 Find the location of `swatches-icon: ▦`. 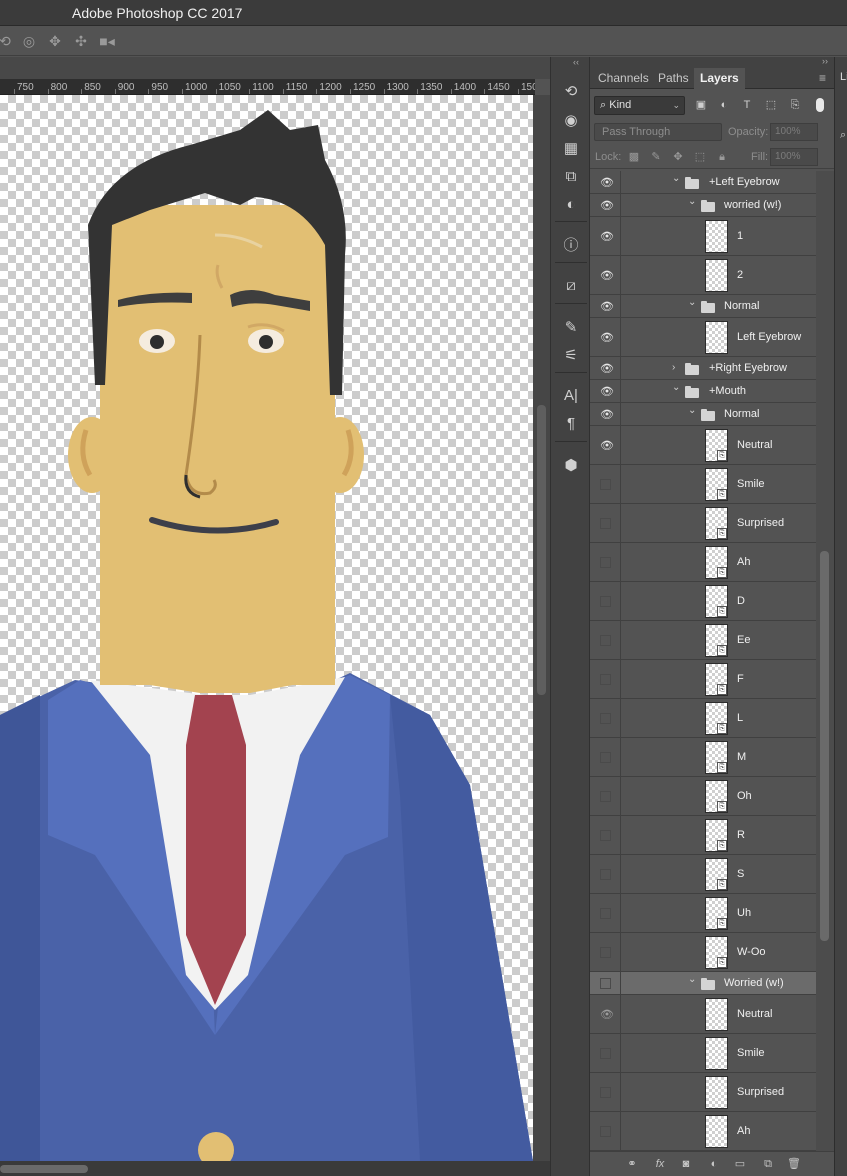

swatches-icon: ▦ is located at coordinates (571, 149).